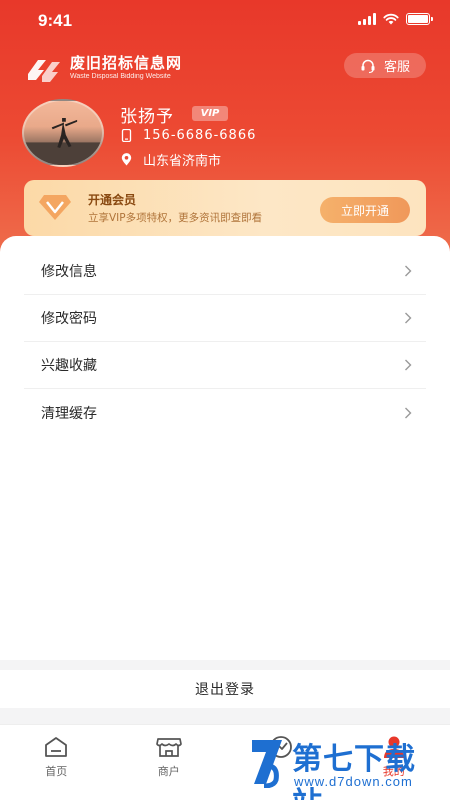 Image resolution: width=450 pixels, height=800 pixels. I want to click on menu-item-edit-info: 修改信息, so click(225, 271).